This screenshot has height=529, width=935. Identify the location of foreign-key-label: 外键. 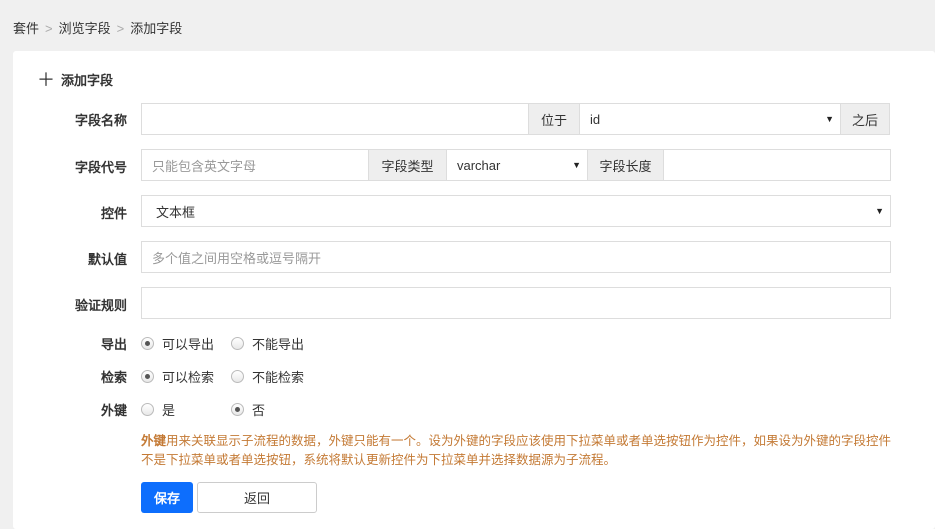
(113, 410).